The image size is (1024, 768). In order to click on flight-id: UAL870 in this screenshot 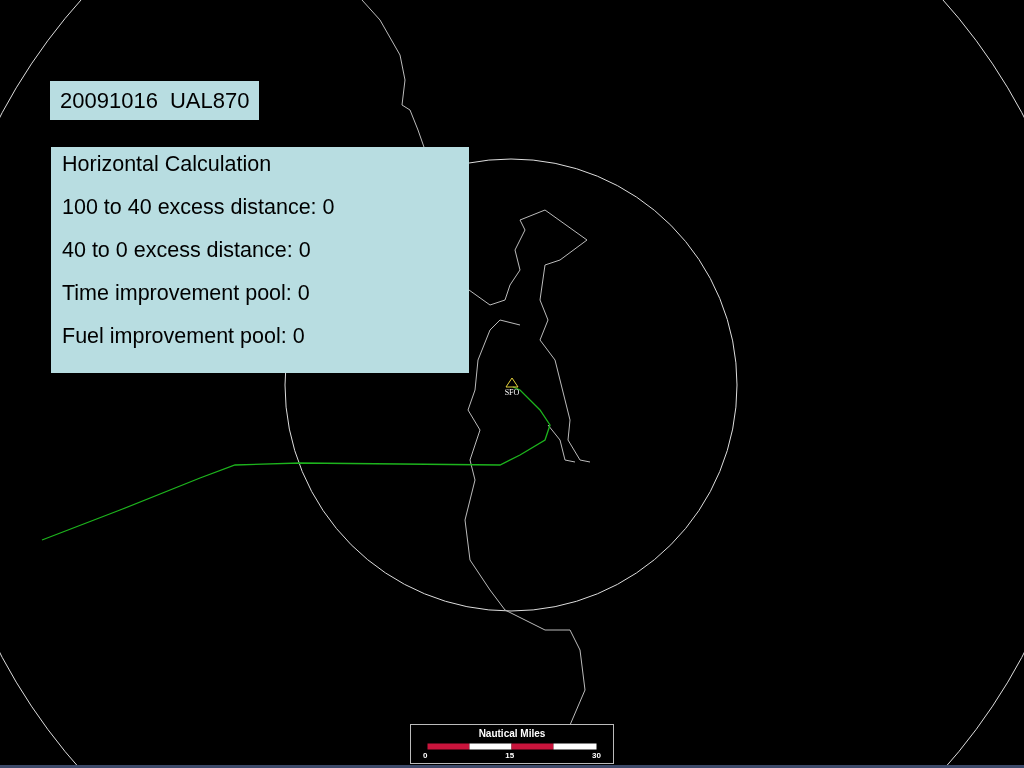, I will do `click(209, 101)`.